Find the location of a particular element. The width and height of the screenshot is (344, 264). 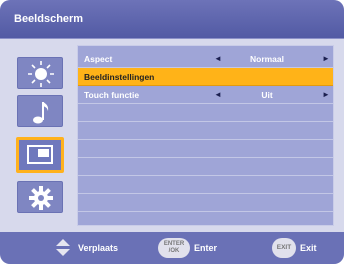

category-sidebar is located at coordinates (41, 134).